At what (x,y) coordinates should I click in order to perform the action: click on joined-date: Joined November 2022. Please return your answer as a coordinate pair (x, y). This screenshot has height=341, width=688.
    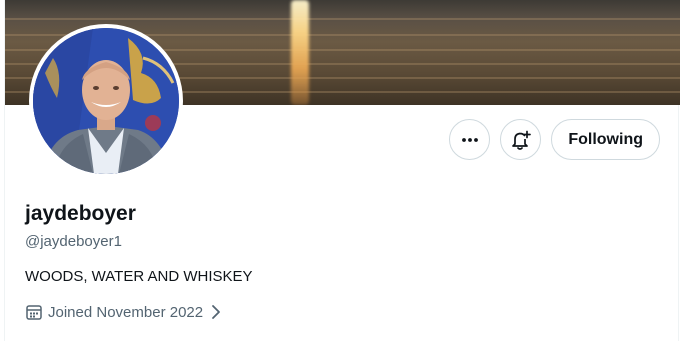
    Looking at the image, I should click on (123, 312).